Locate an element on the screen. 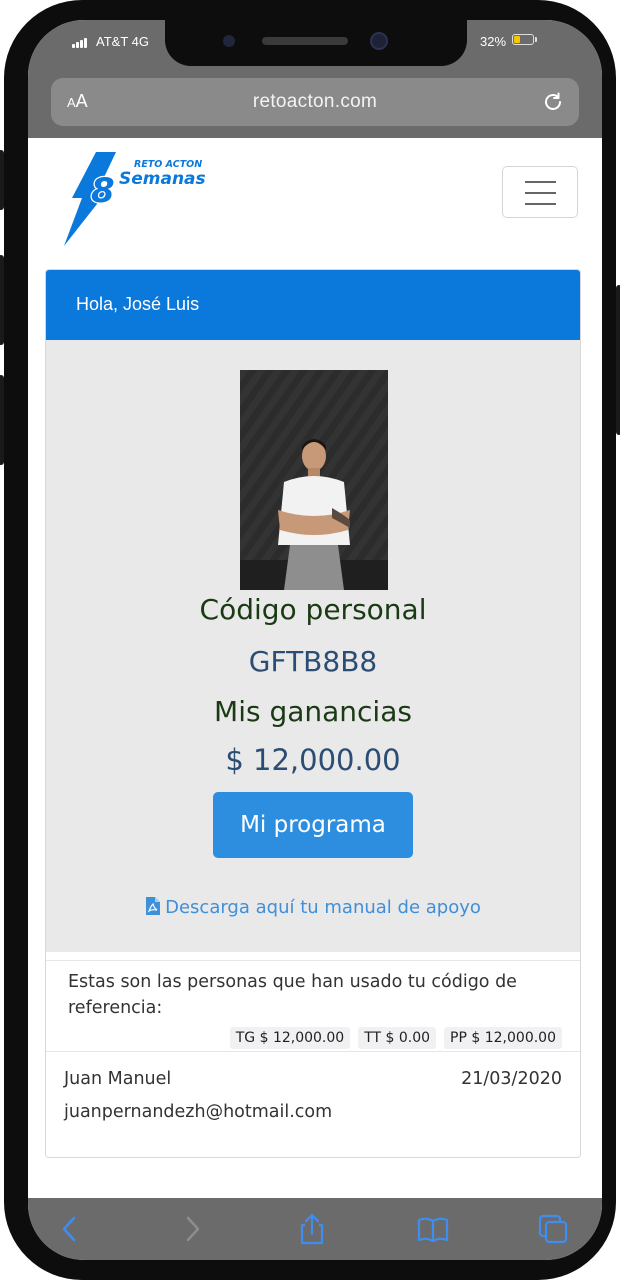 The height and width of the screenshot is (1280, 620). battery-percent: 32% is located at coordinates (493, 41).